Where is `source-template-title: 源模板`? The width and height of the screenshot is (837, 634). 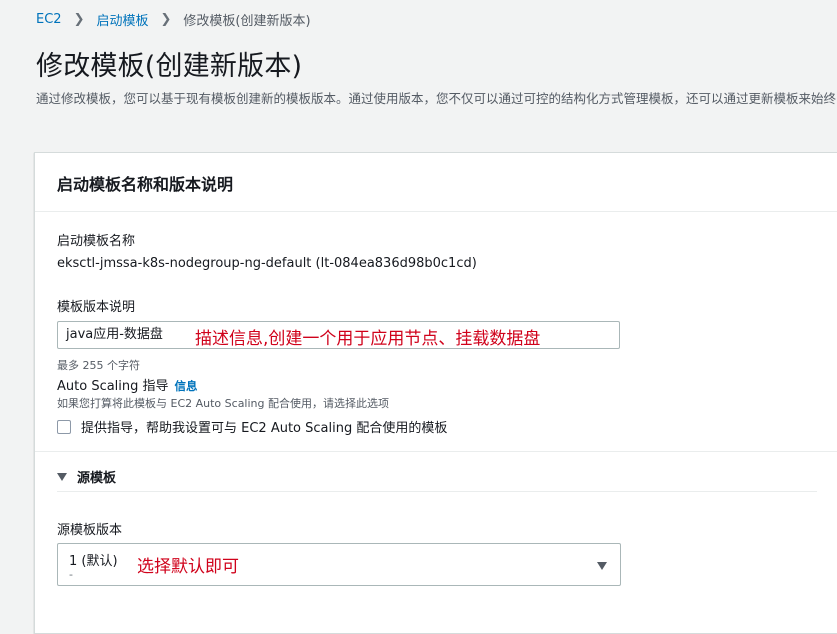
source-template-title: 源模板 is located at coordinates (97, 478).